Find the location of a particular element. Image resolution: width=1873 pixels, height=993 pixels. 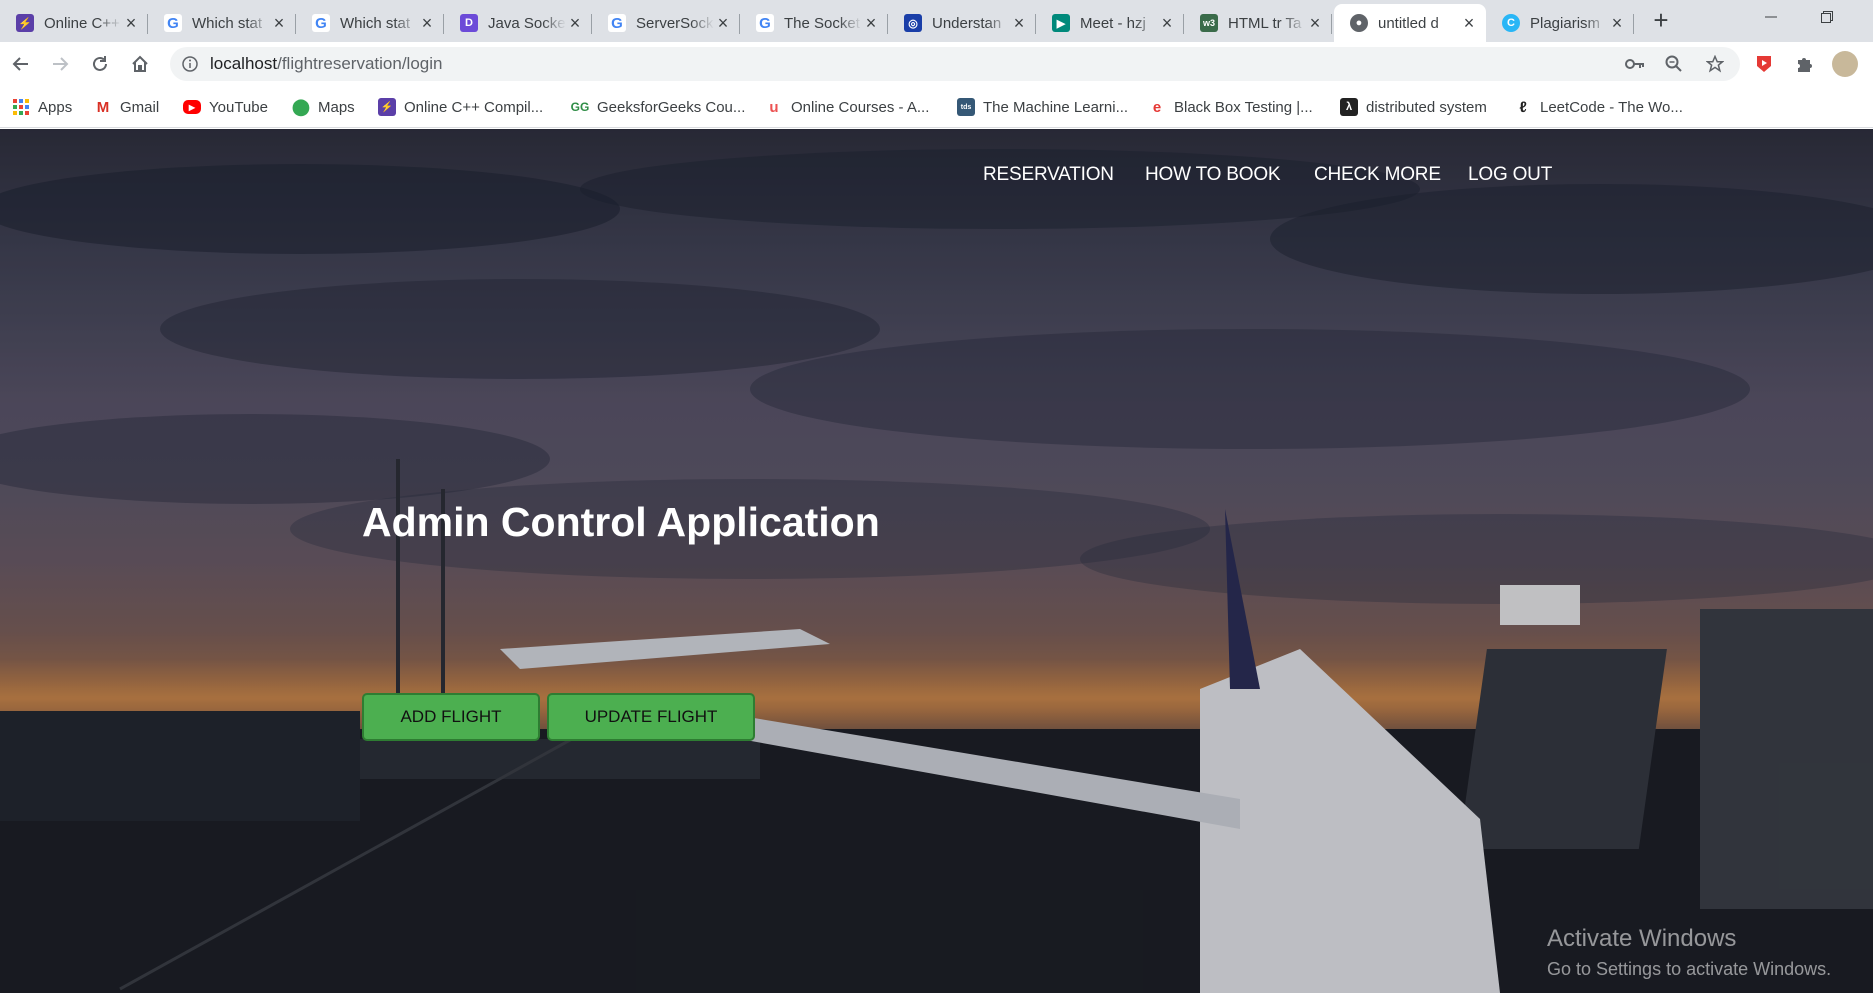

url-host: localhost is located at coordinates (244, 63).